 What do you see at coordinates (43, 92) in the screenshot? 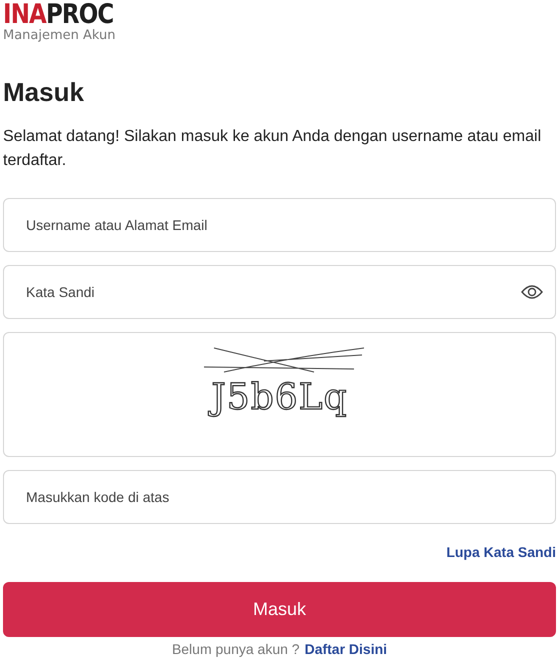
I see `page-heading: Masuk` at bounding box center [43, 92].